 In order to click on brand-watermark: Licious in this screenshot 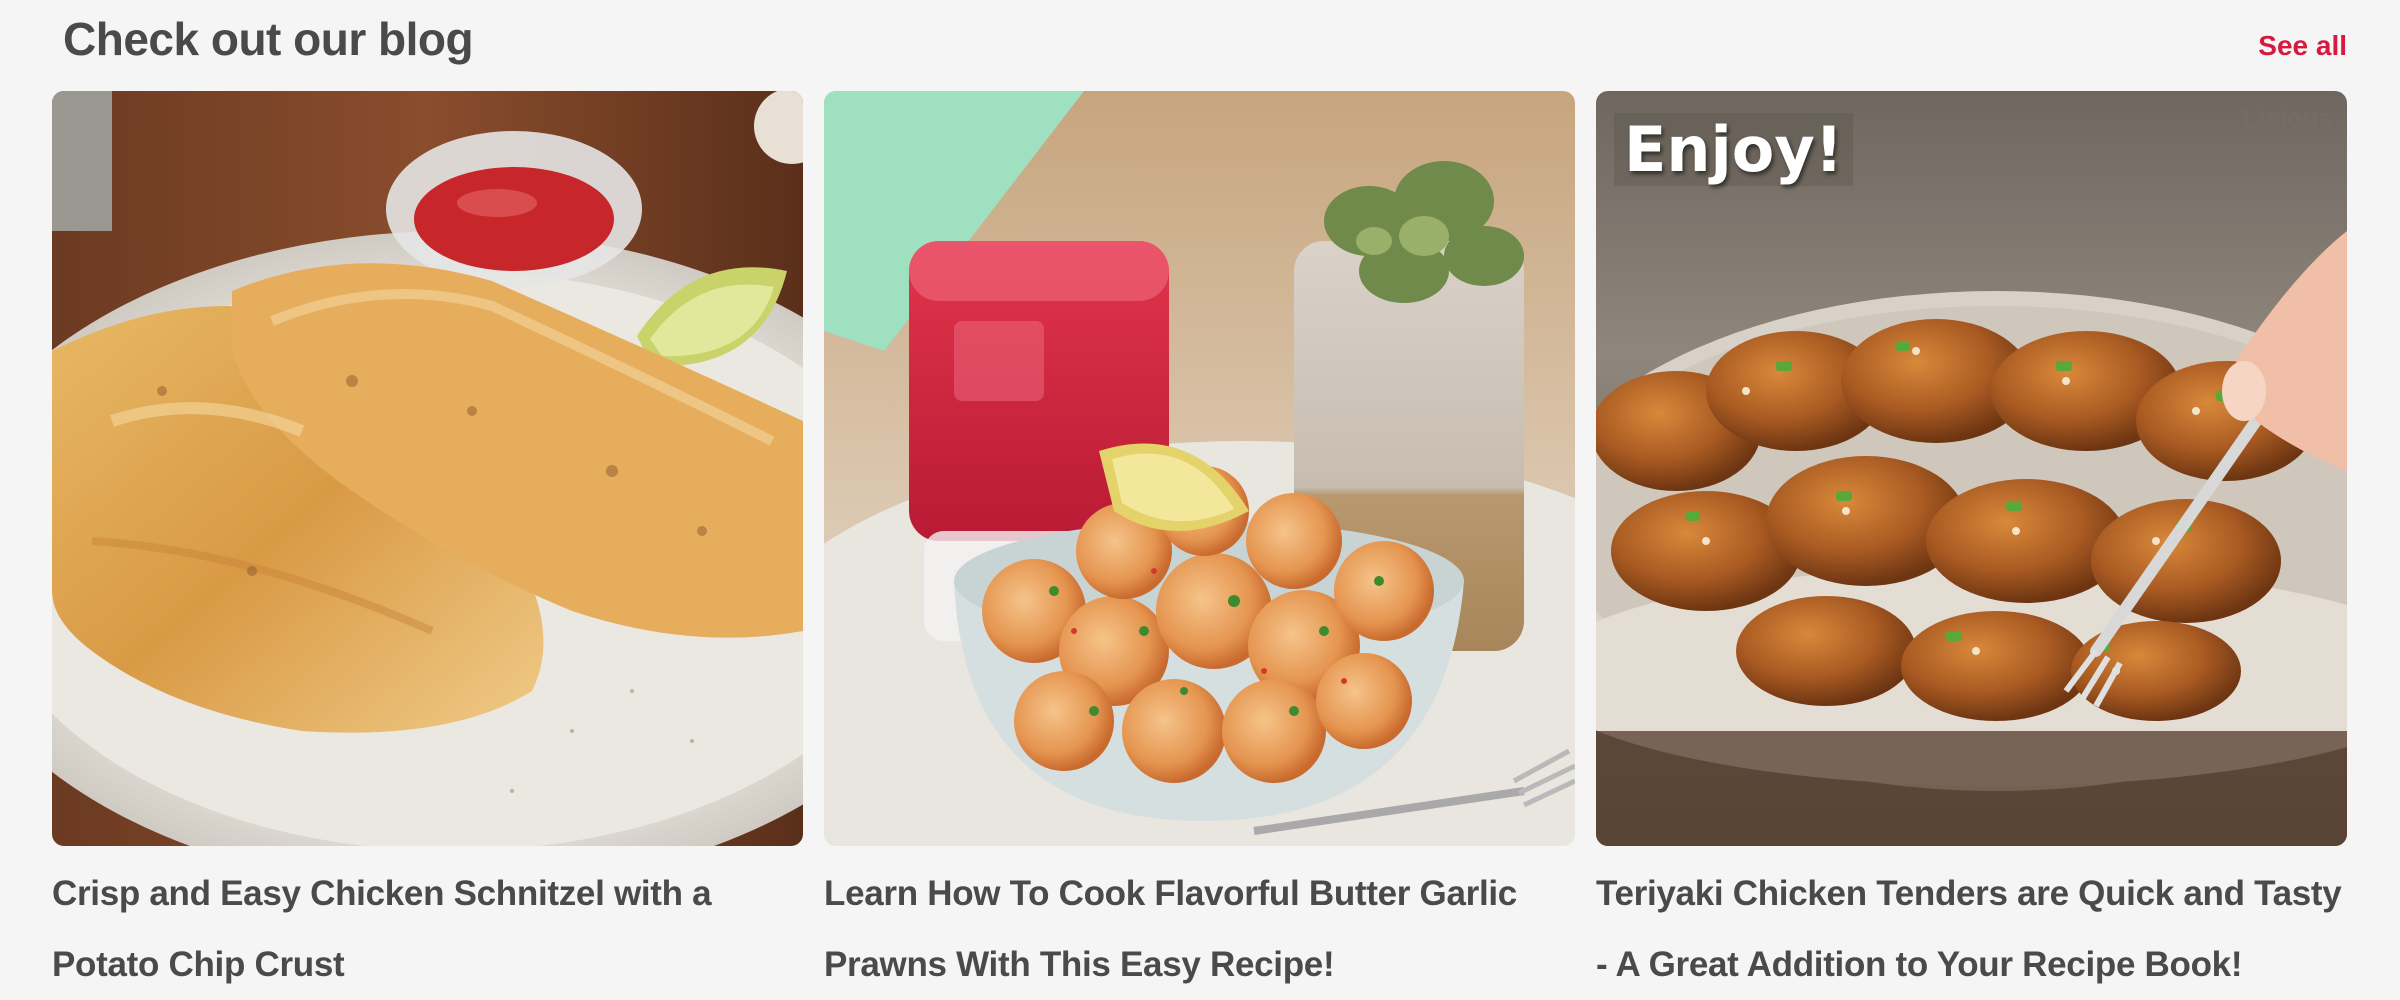, I will do `click(2287, 118)`.